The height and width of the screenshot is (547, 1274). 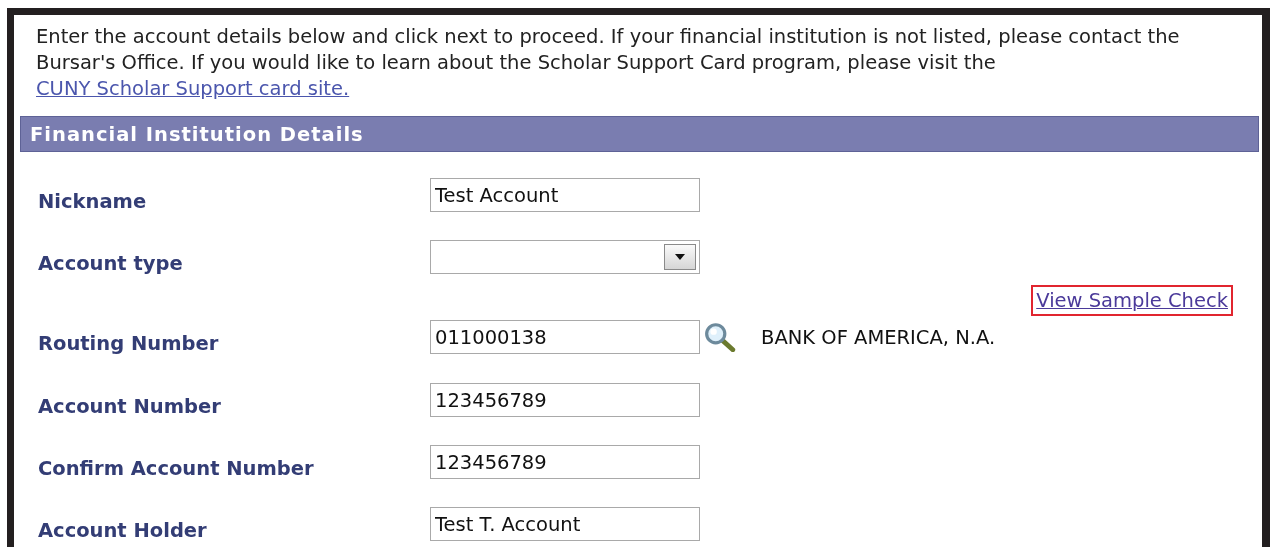 What do you see at coordinates (565, 337) in the screenshot?
I see `input-field: 011000138` at bounding box center [565, 337].